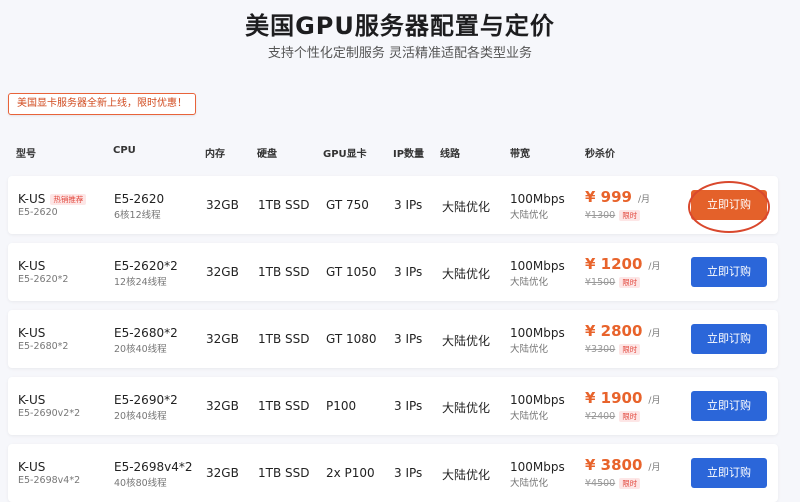  I want to click on model-cell: K-US 热销推荐 E5-2620, so click(52, 205).